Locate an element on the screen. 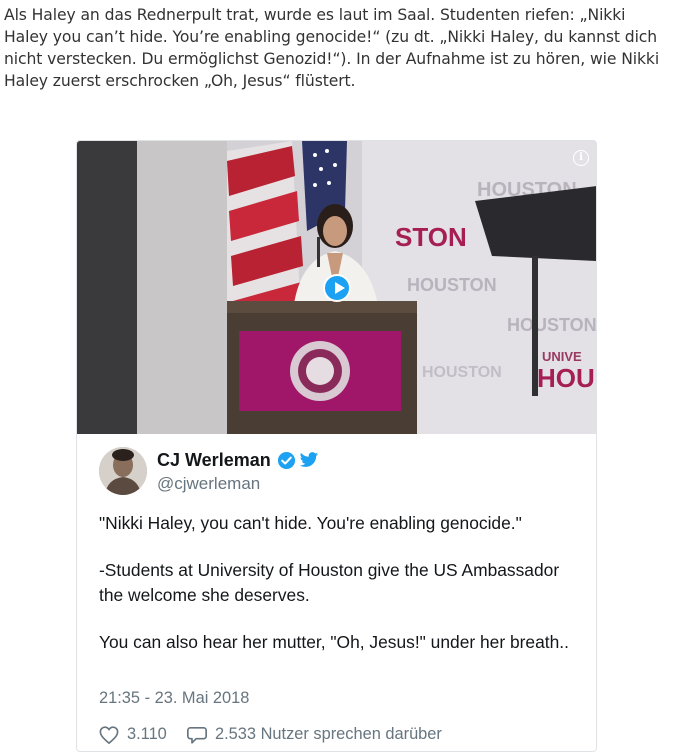 This screenshot has width=681, height=752. tweet-header: CJ Werleman @cjwerleman is located at coordinates (339, 472).